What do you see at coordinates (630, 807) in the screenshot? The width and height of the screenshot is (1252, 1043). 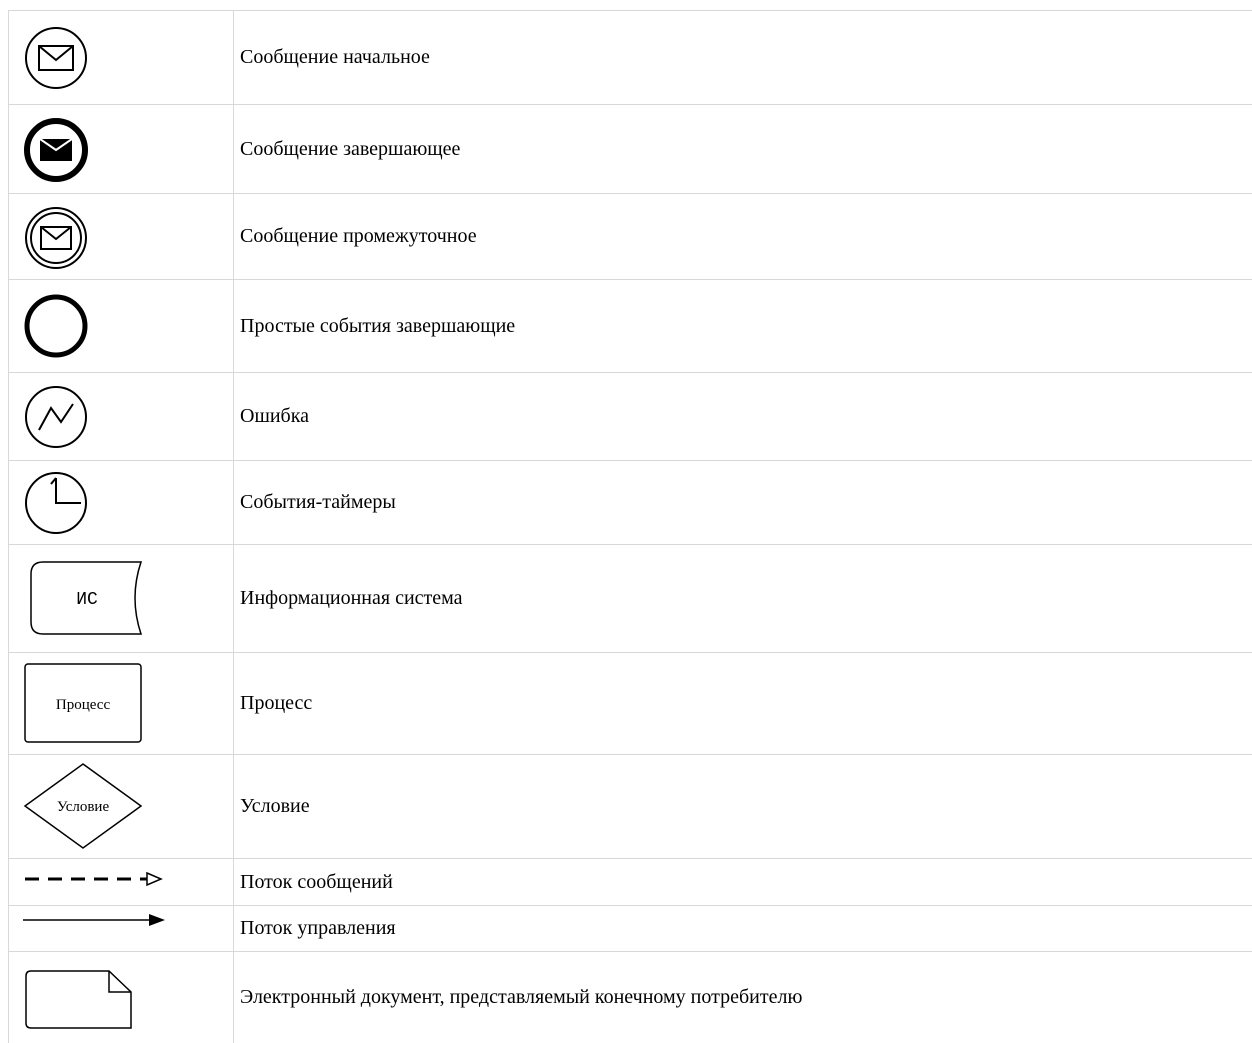 I see `legend-row: Условие Условие` at bounding box center [630, 807].